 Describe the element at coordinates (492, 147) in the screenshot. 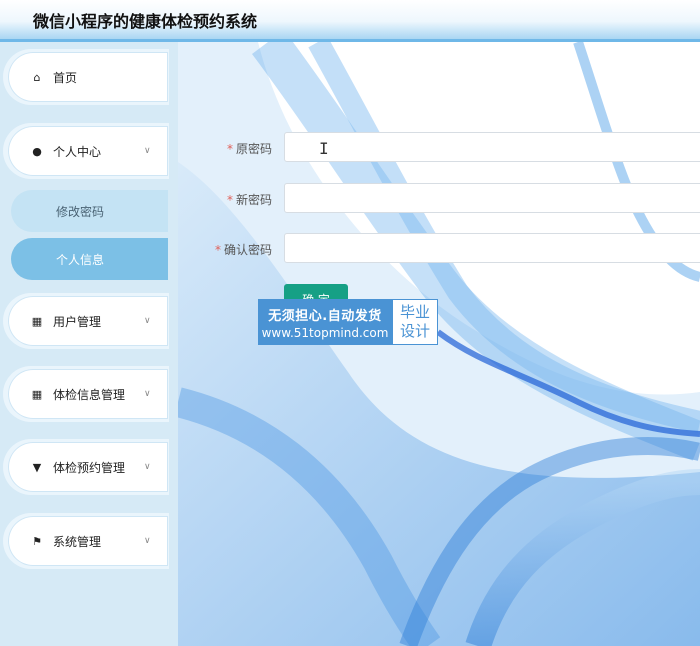

I see `old-password-input` at that location.